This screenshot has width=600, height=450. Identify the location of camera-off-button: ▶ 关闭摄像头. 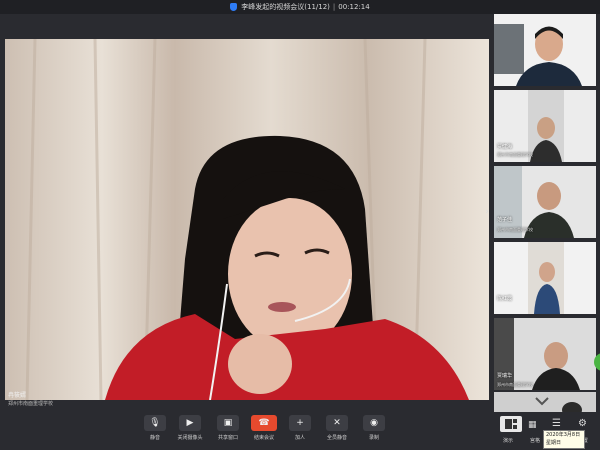
(190, 431).